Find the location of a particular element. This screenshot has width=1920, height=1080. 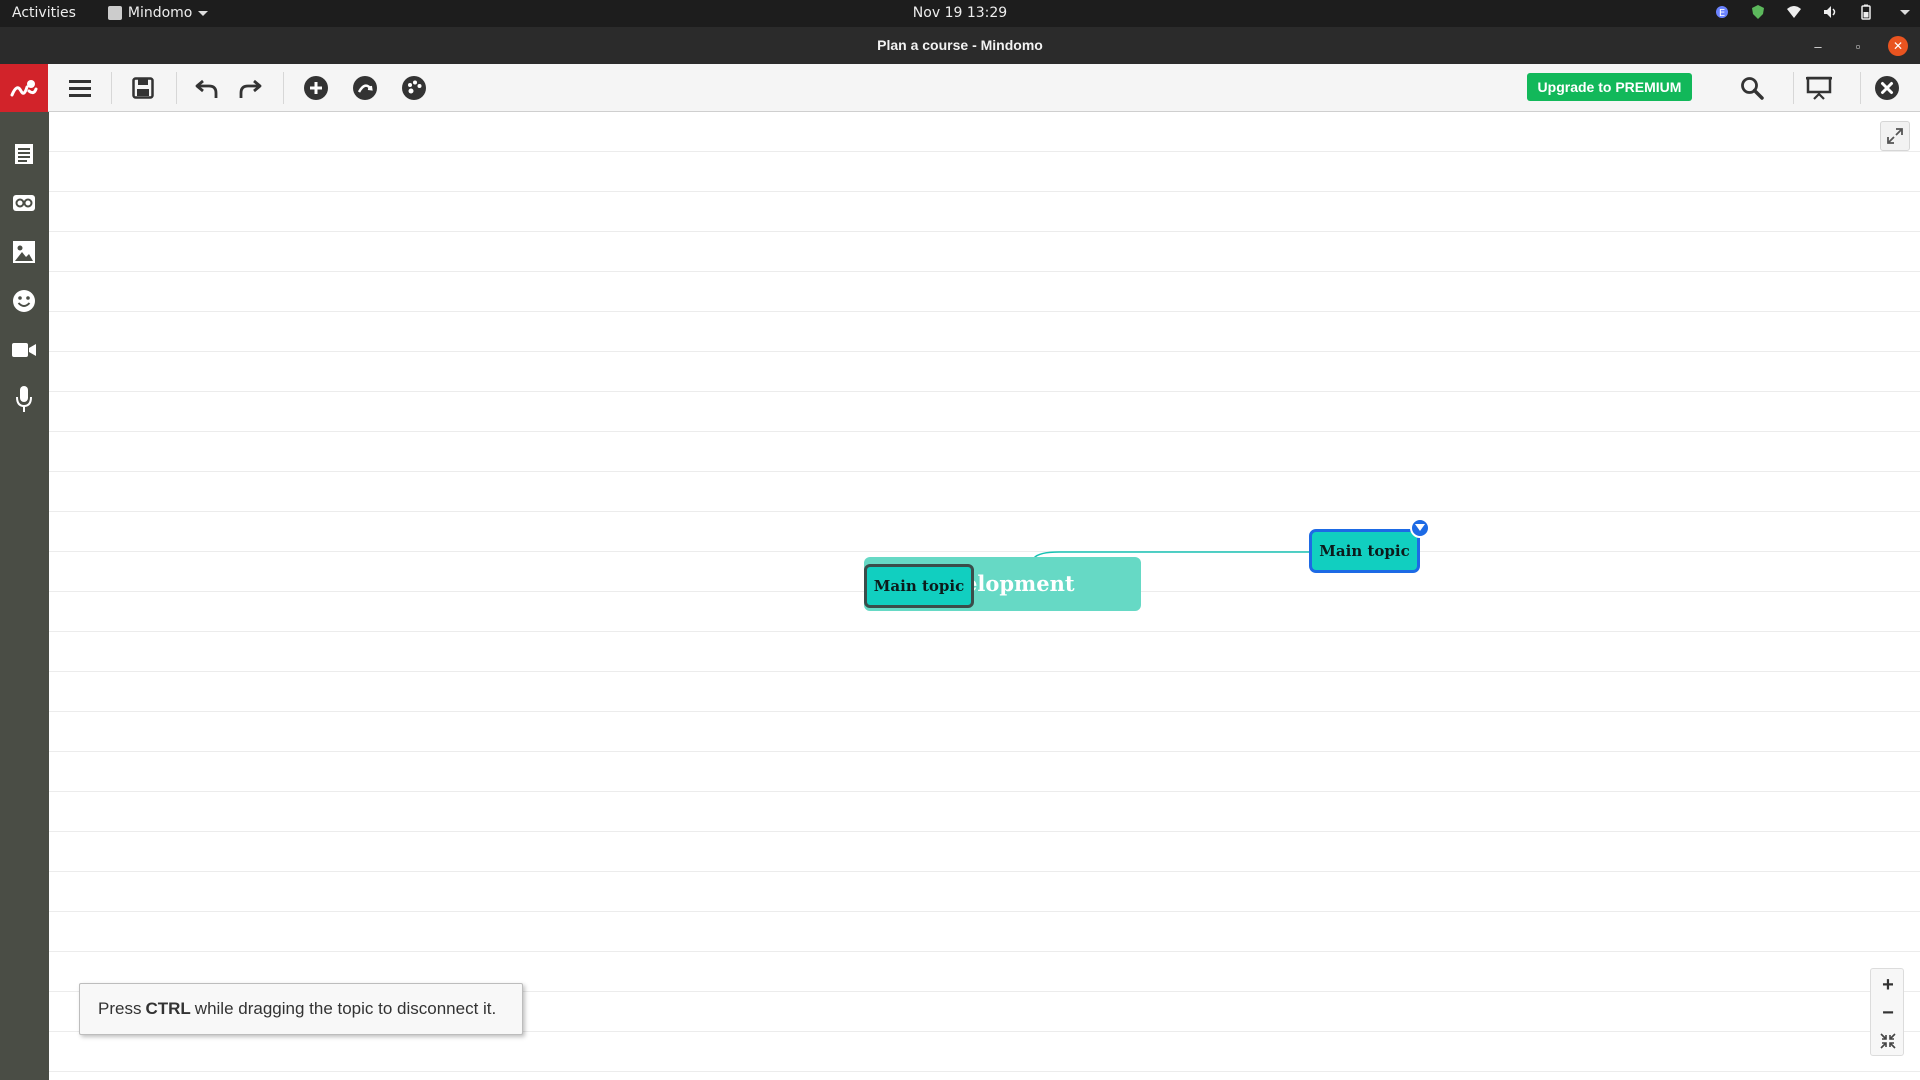

image-icon is located at coordinates (24, 252).